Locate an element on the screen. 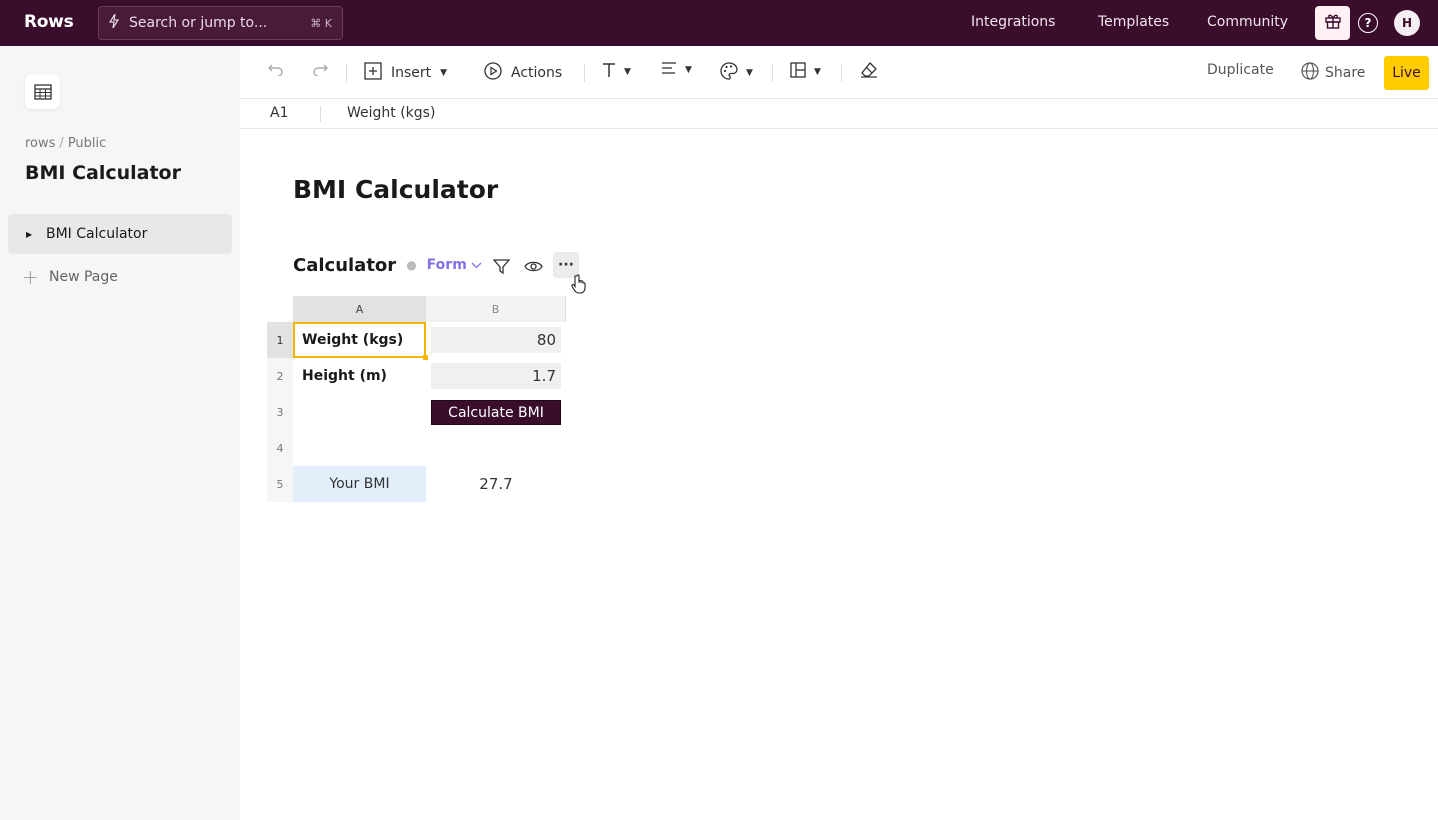 The width and height of the screenshot is (1438, 820). avatar: H is located at coordinates (1407, 23).